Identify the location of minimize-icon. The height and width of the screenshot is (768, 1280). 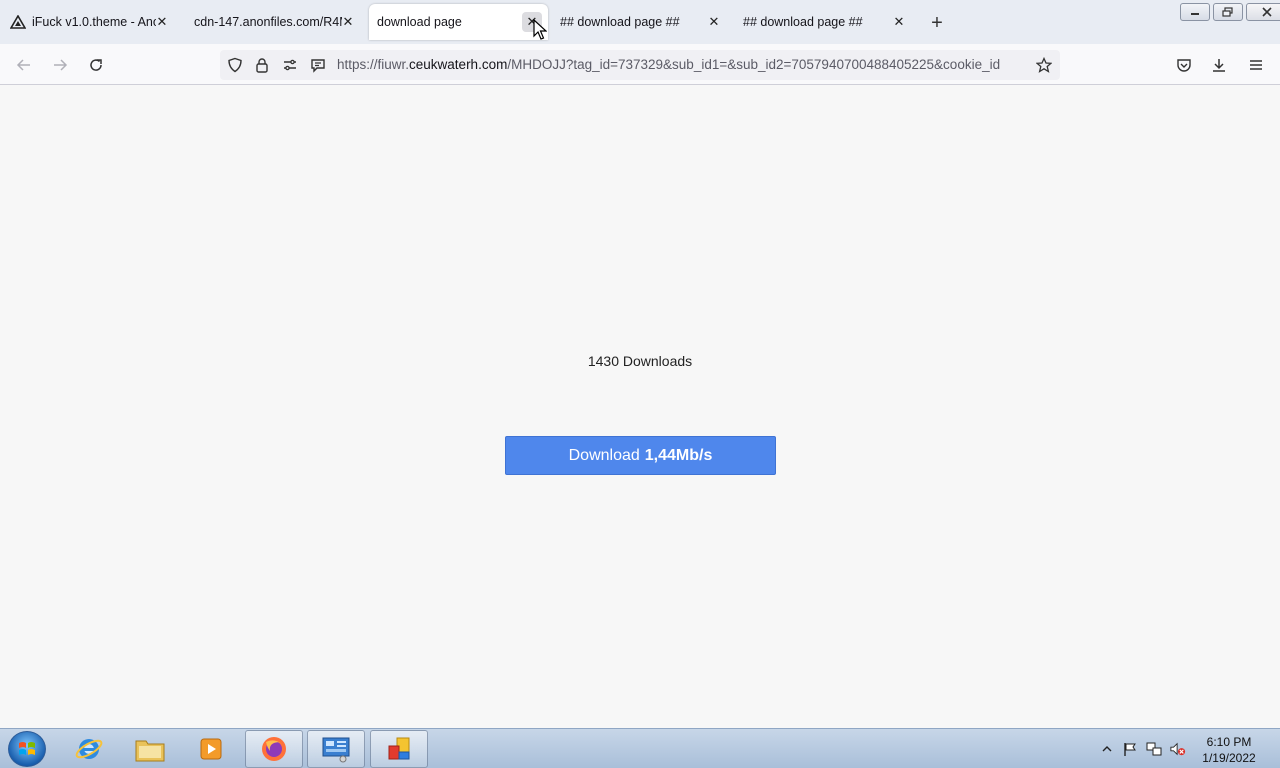
(1195, 14).